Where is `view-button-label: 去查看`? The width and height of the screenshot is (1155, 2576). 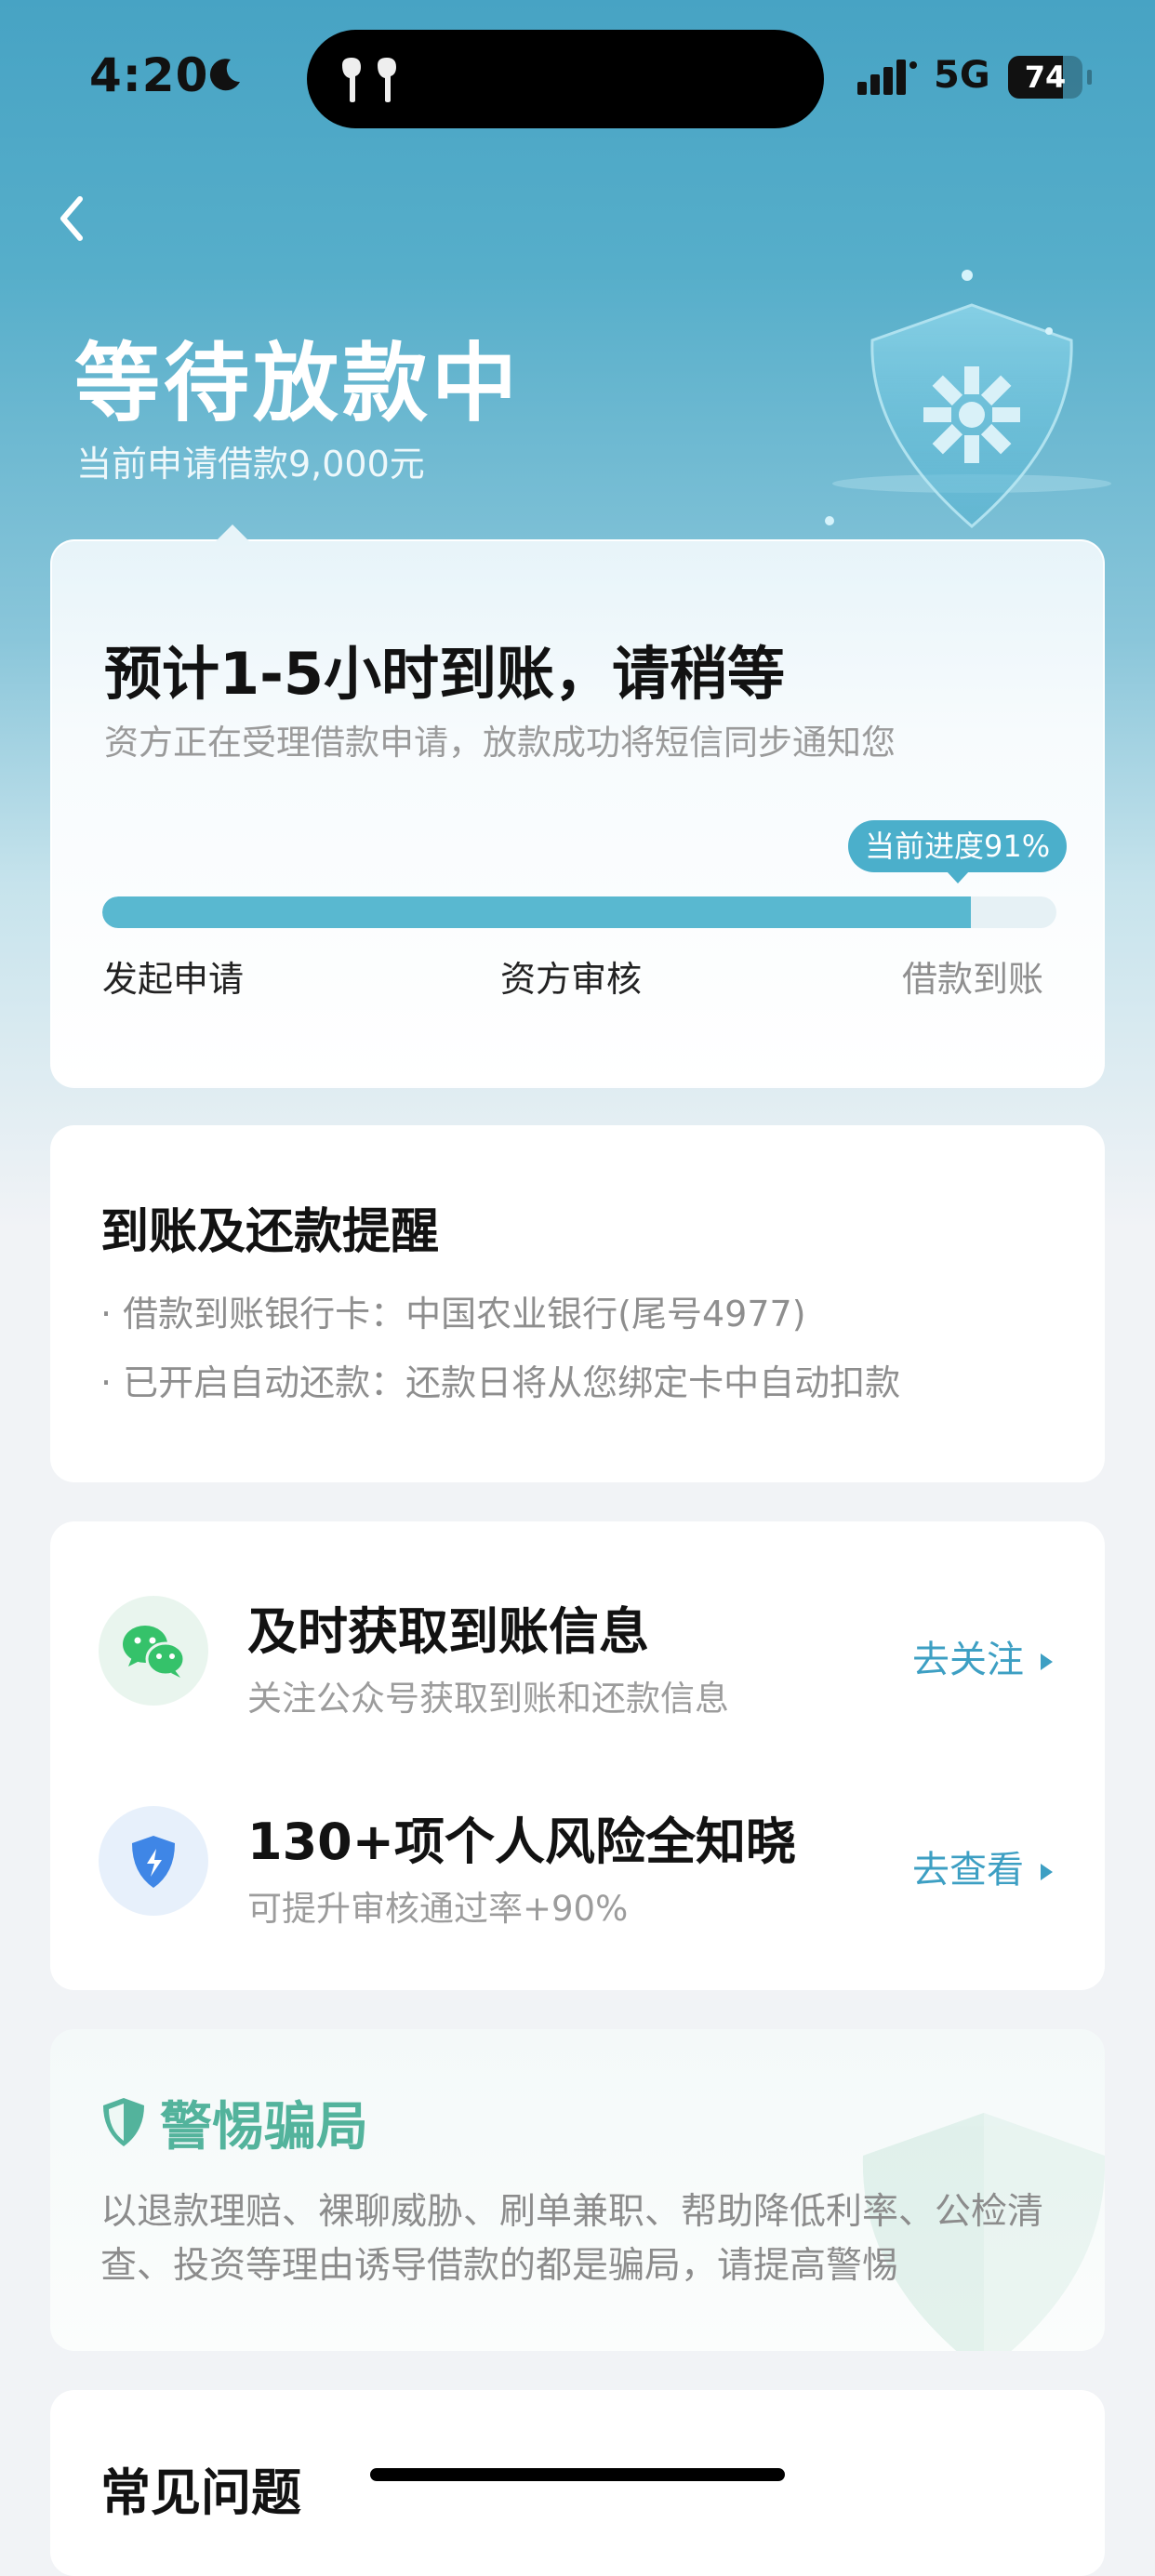
view-button-label: 去查看 is located at coordinates (968, 1870).